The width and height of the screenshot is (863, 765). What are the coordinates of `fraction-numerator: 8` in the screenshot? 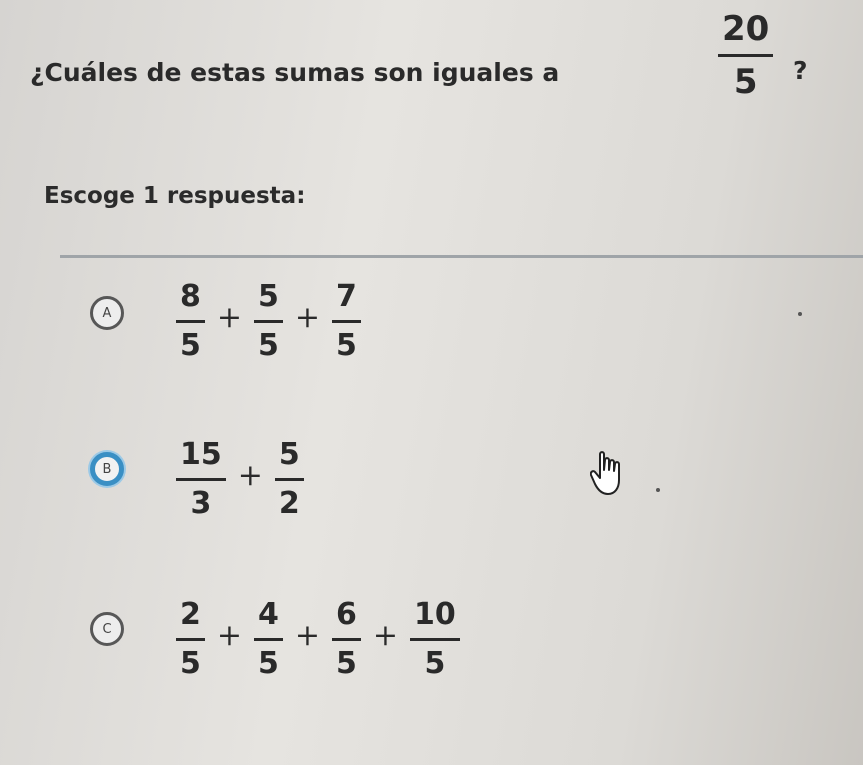 It's located at (190, 296).